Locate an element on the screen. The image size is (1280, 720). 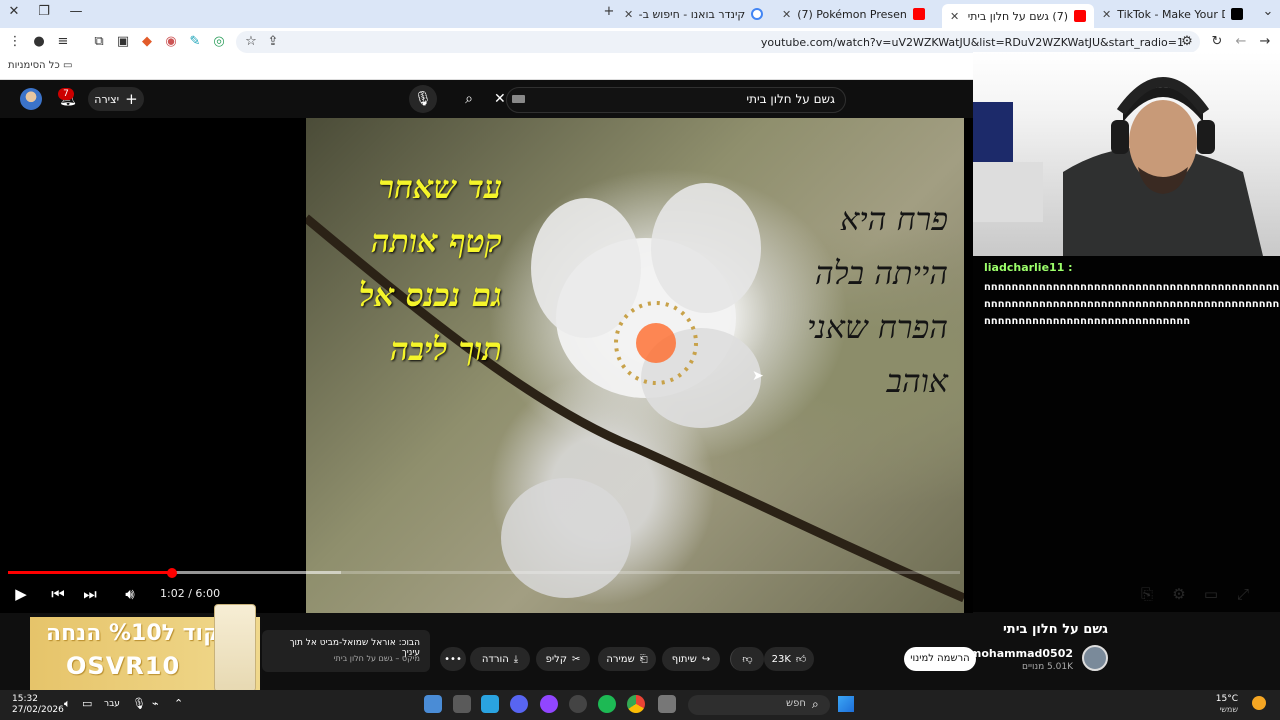
next-icon: ⏭ is located at coordinates (90, 594).